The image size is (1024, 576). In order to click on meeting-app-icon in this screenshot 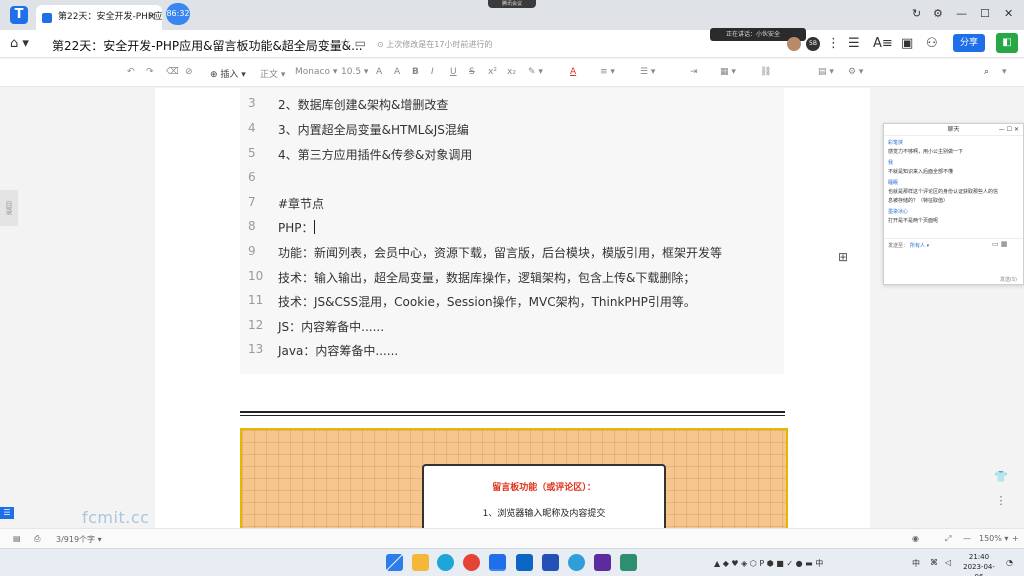, I will do `click(524, 562)`.